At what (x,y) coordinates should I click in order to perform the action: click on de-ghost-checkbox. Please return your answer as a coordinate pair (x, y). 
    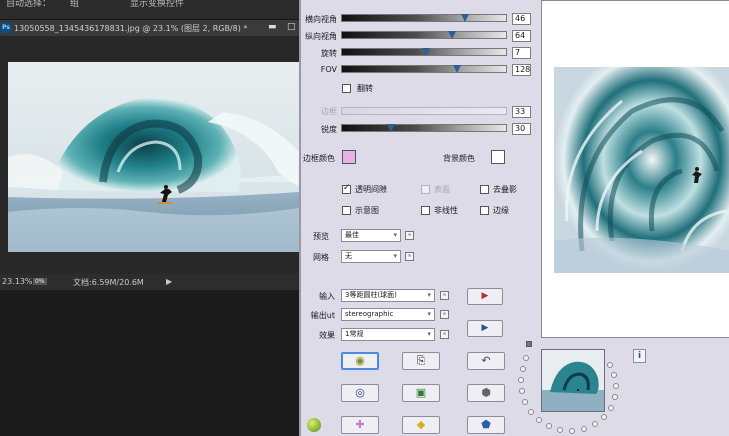
    Looking at the image, I should click on (484, 189).